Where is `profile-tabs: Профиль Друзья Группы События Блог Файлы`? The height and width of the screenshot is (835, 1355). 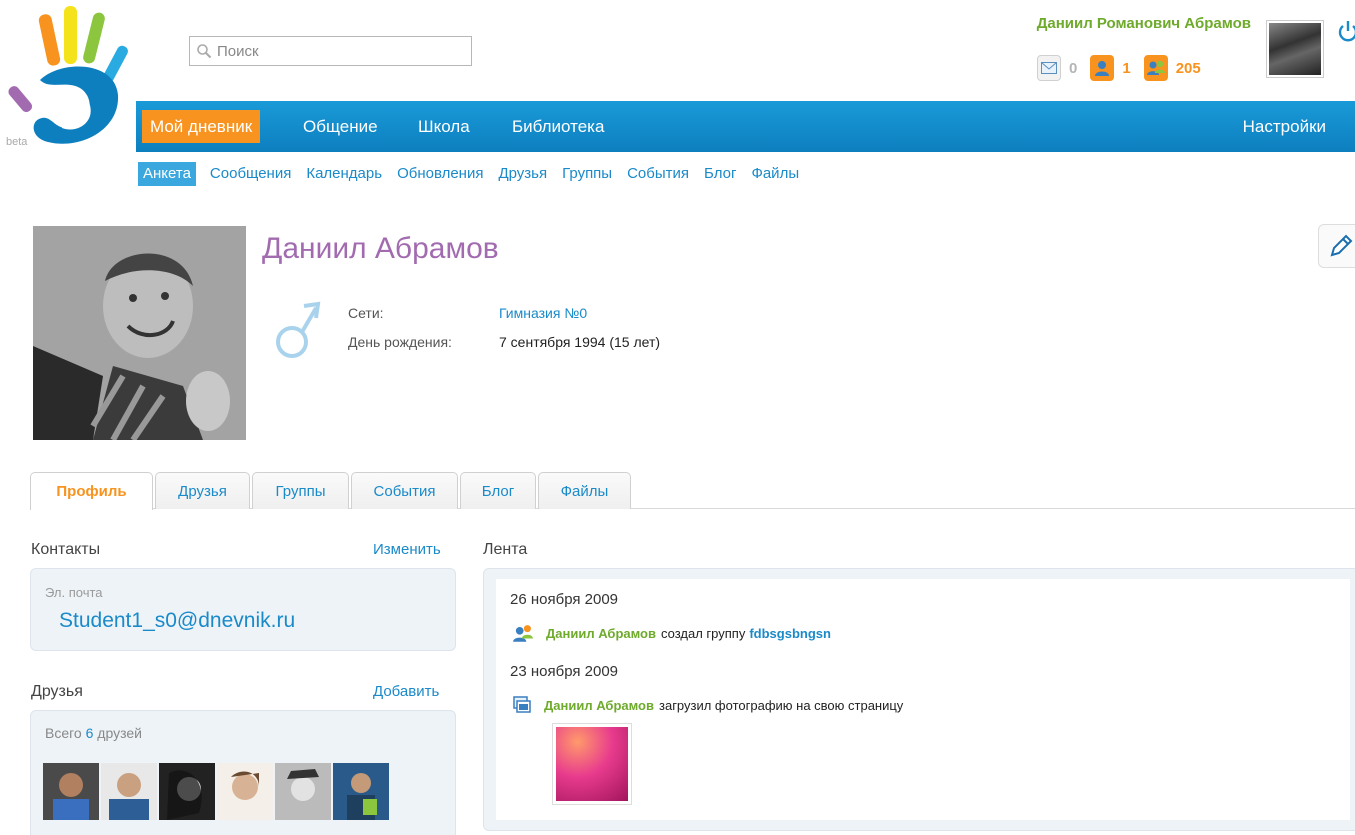 profile-tabs: Профиль Друзья Группы События Блог Файлы is located at coordinates (692, 491).